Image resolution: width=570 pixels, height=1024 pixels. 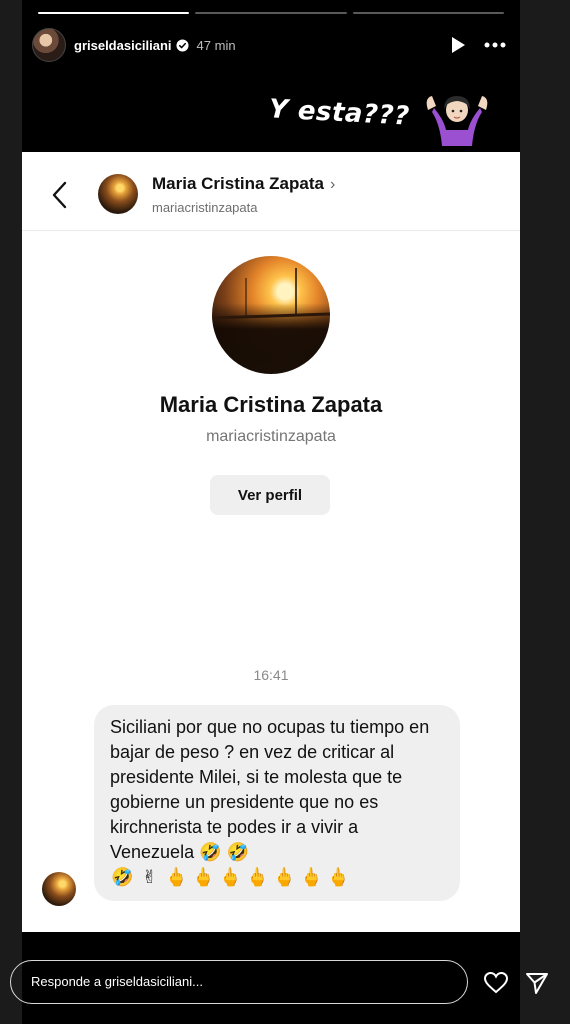 I want to click on back-arrow-icon, so click(x=60, y=195).